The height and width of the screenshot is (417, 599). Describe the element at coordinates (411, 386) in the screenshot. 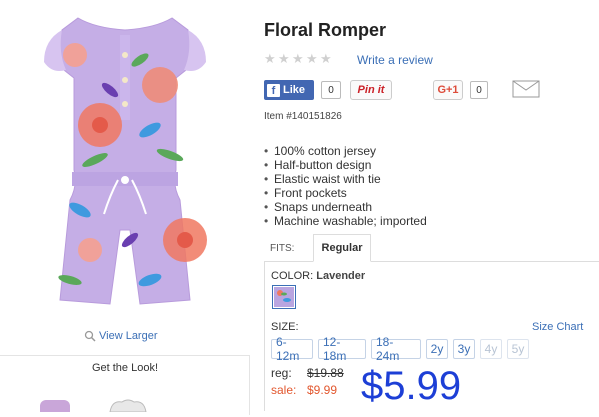

I see `current-price: $5.99` at that location.